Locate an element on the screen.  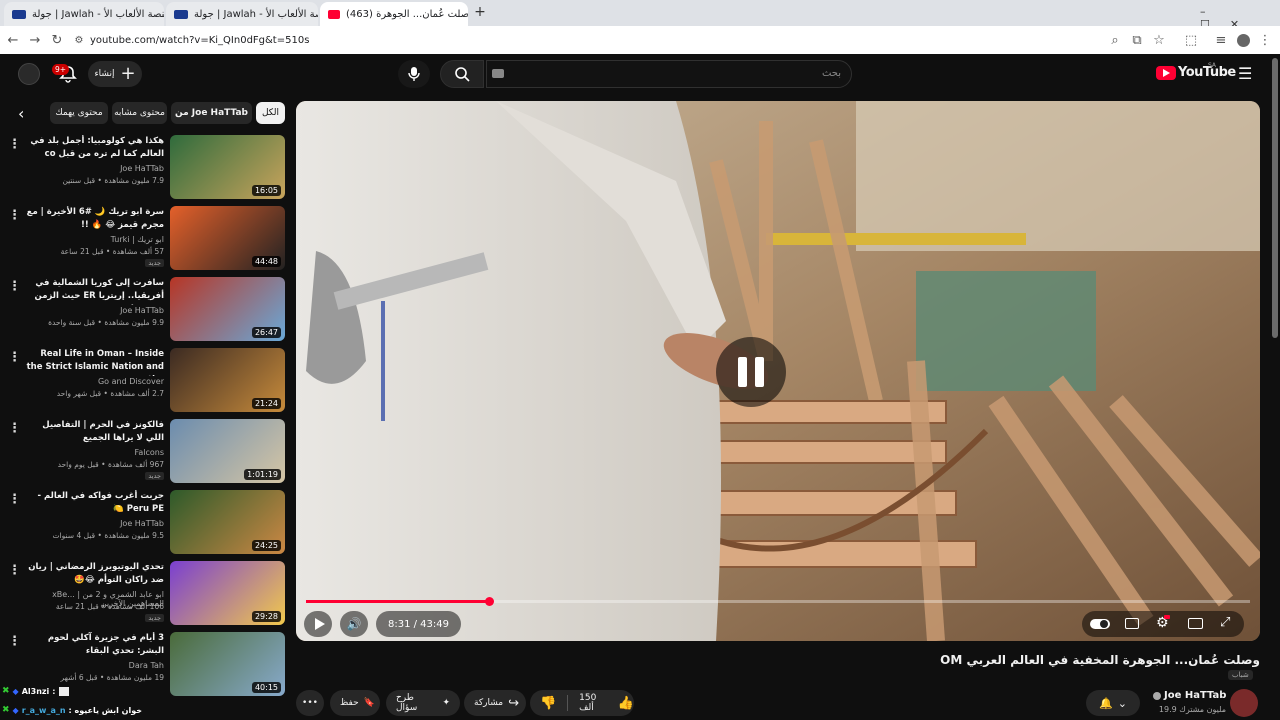
chat-line: ✖ ◆ r_a_w_a_n خوان ابش ياعيوه : is located at coordinates (72, 710).